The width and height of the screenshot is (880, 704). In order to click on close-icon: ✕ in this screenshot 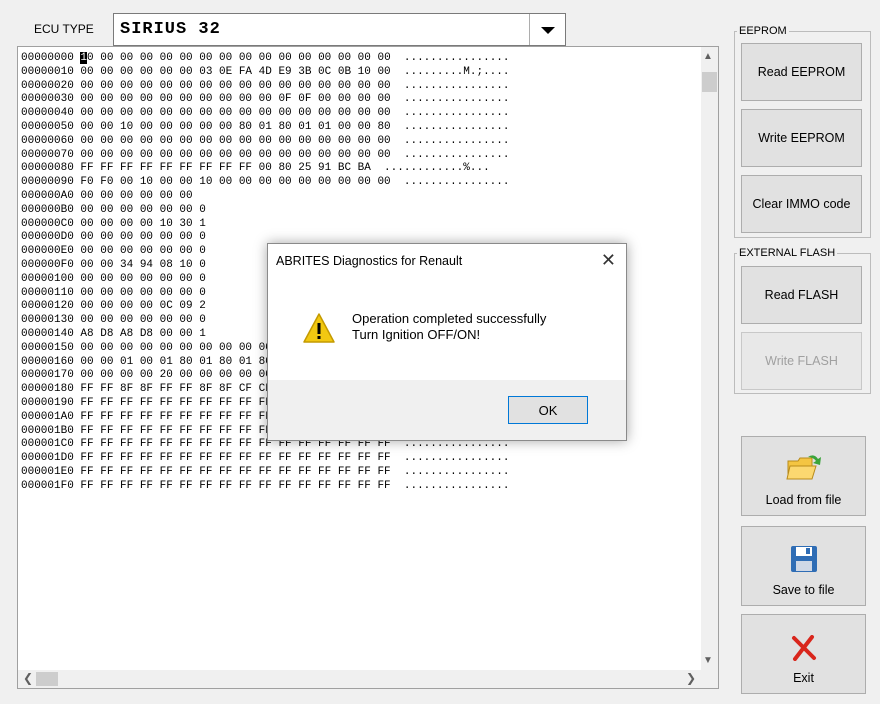, I will do `click(608, 260)`.